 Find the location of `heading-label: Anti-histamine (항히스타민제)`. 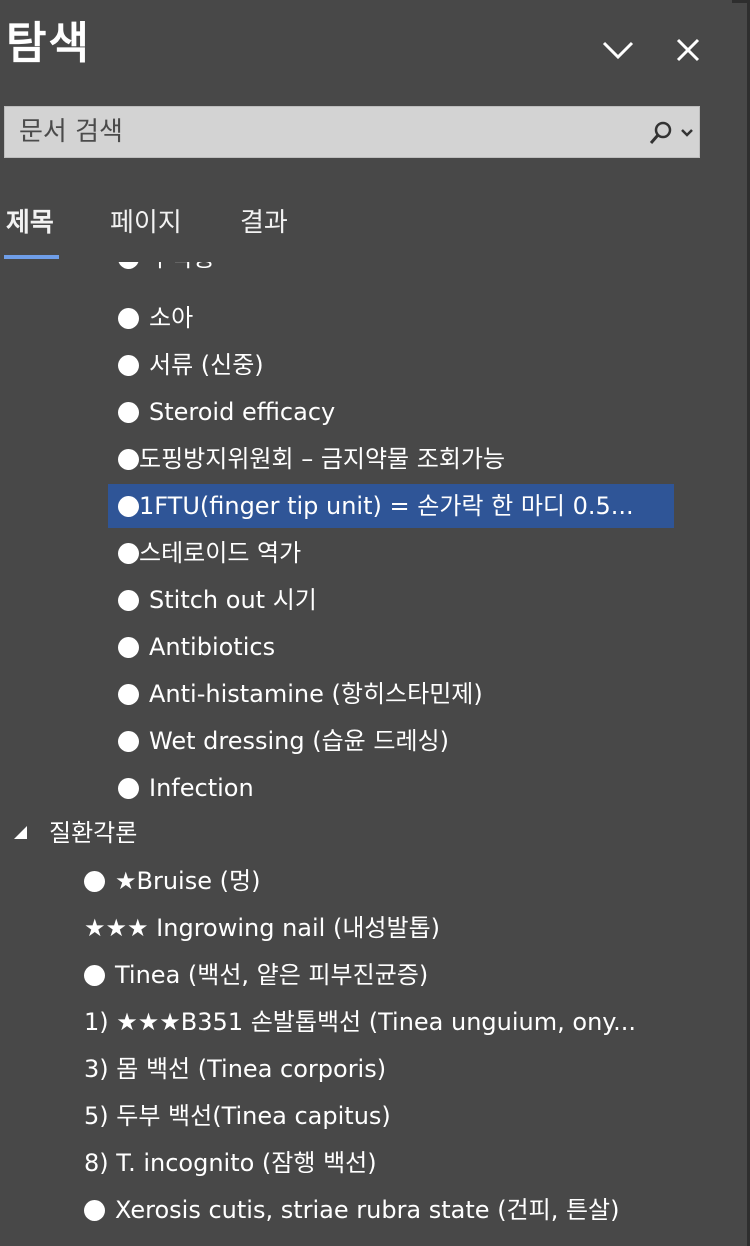

heading-label: Anti-histamine (항히스타민제) is located at coordinates (316, 694).